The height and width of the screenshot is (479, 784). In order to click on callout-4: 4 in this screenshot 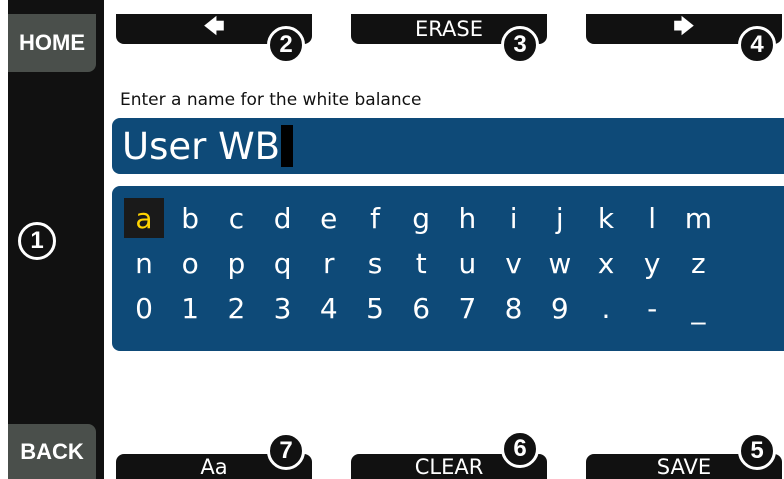, I will do `click(757, 45)`.